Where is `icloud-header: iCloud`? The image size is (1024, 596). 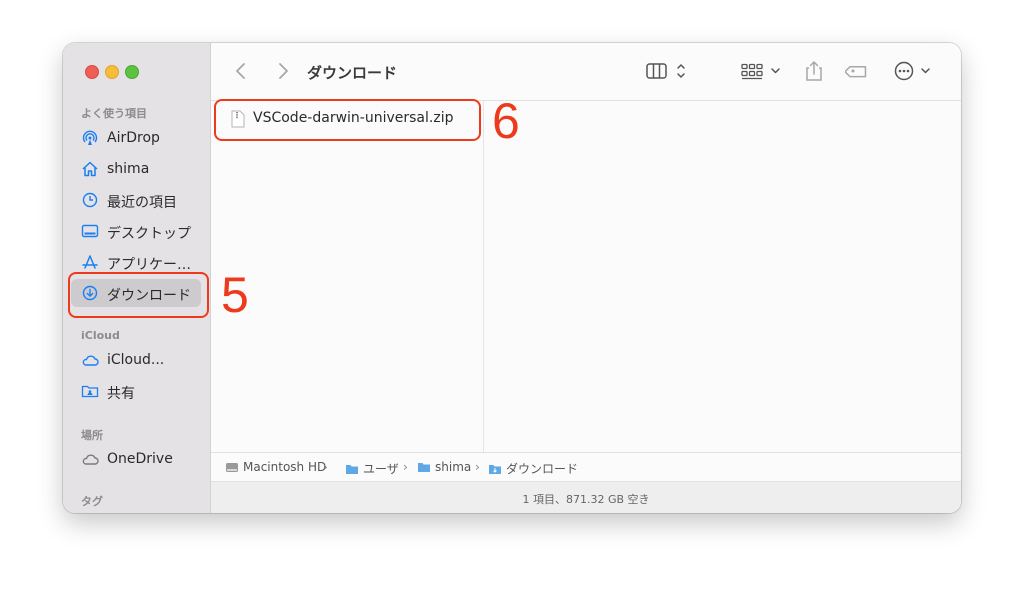
icloud-header: iCloud is located at coordinates (100, 335).